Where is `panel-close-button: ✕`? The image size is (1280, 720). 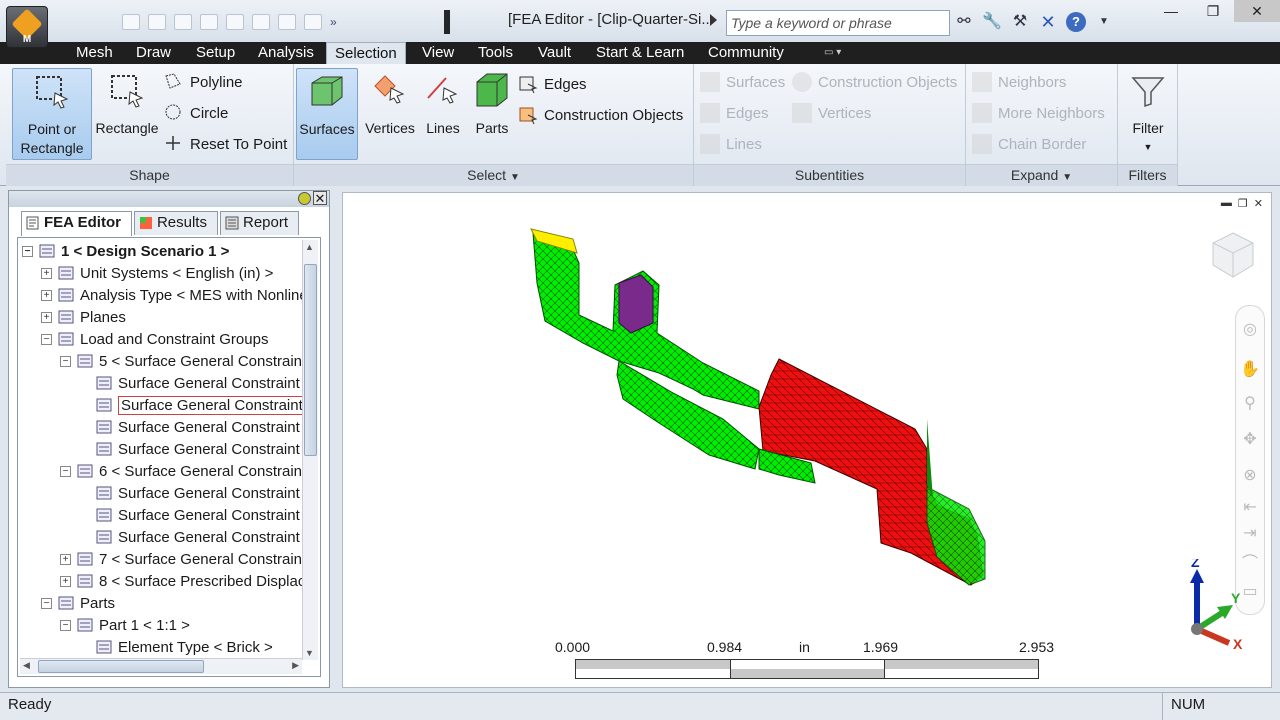 panel-close-button: ✕ is located at coordinates (320, 198).